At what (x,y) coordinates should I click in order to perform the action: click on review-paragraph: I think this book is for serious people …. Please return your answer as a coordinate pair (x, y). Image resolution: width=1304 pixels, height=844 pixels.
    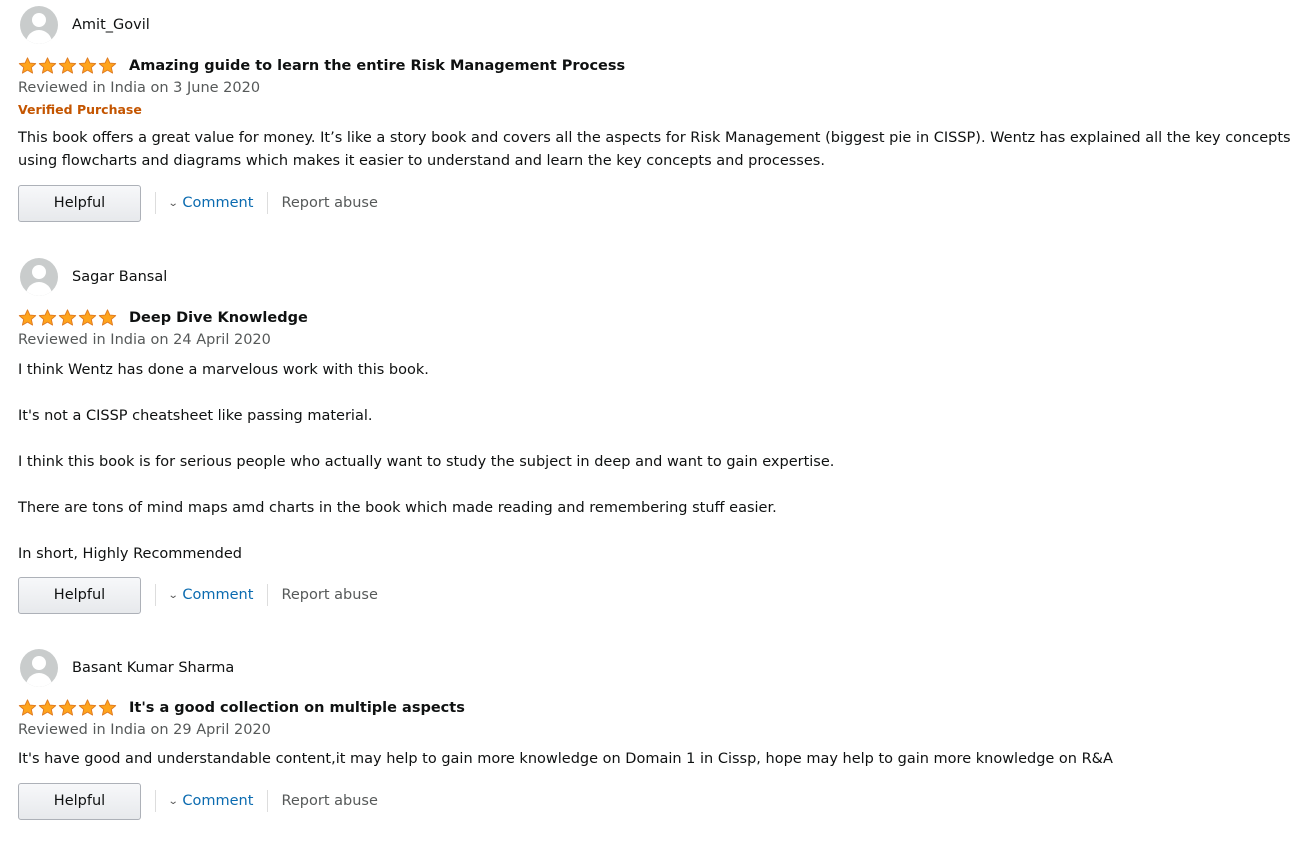
    Looking at the image, I should click on (426, 462).